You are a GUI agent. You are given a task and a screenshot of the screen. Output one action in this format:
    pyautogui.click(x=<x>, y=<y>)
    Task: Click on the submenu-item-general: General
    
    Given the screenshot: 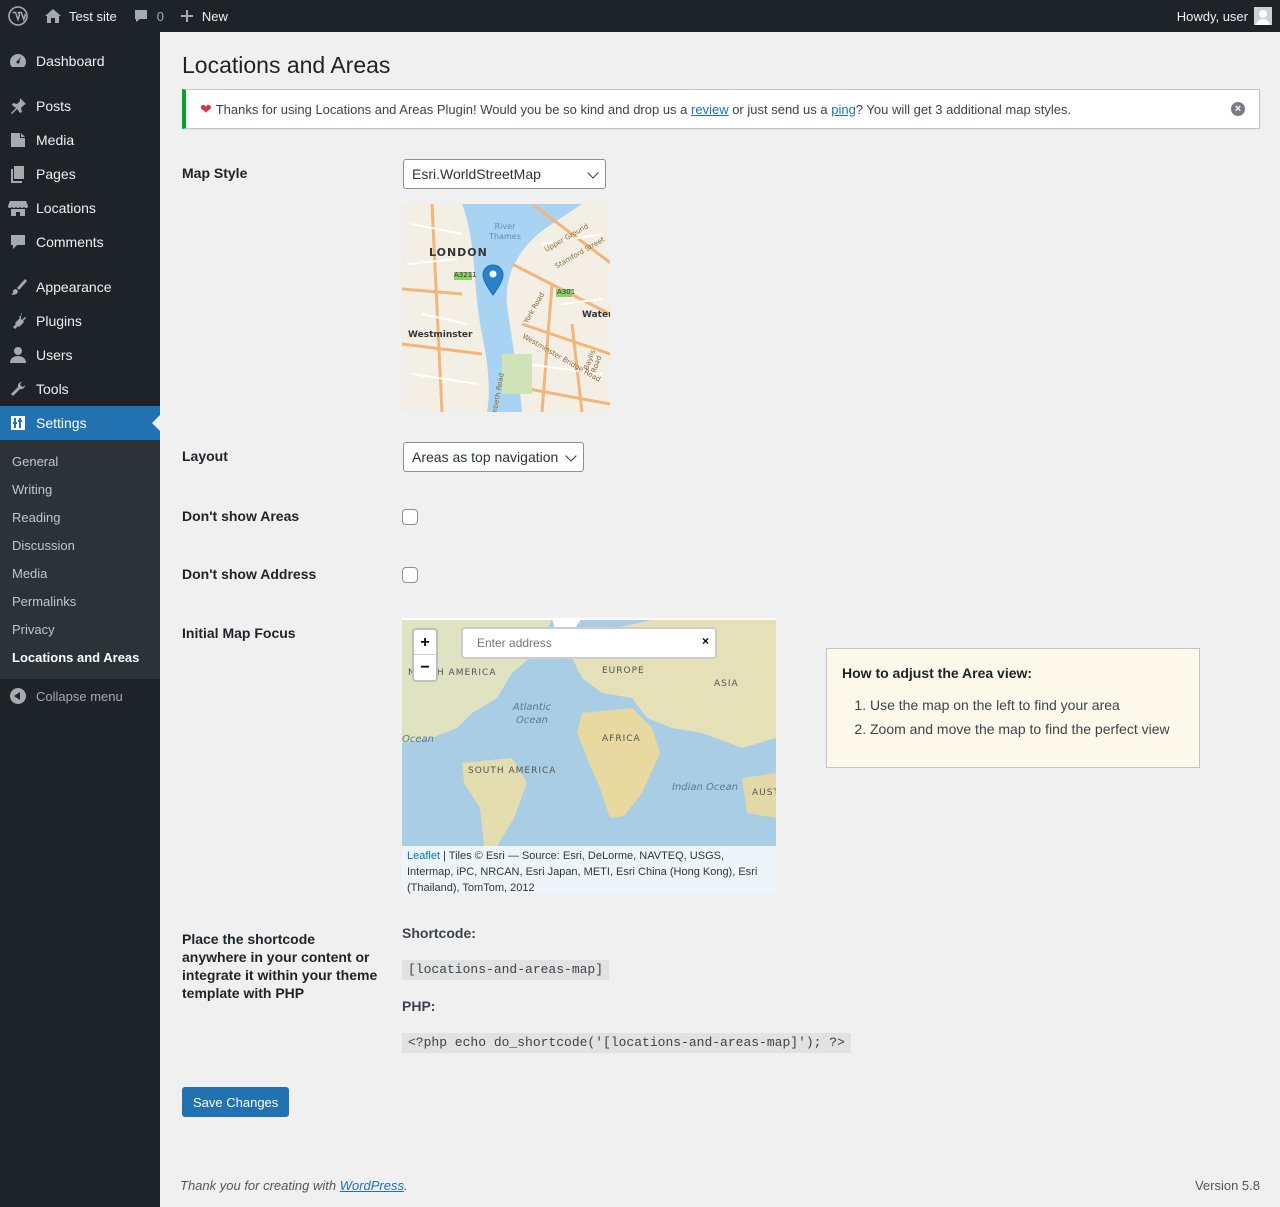 What is the action you would take?
    pyautogui.click(x=80, y=461)
    